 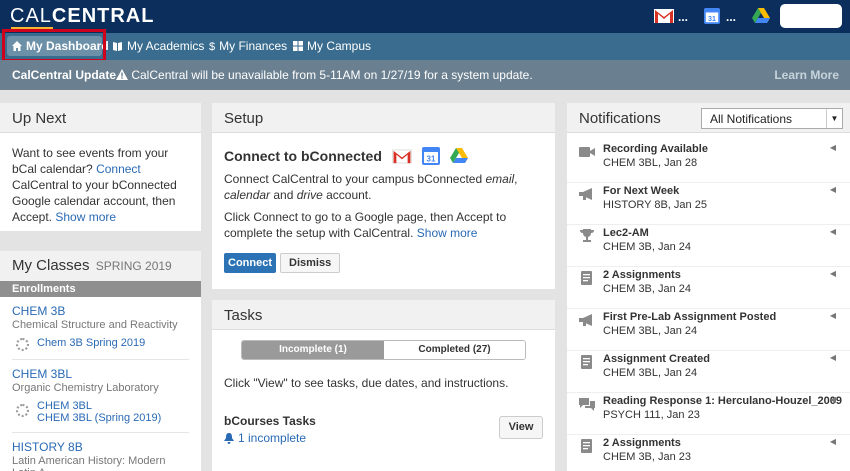 I want to click on calcentral-logo: CALCENTRAL, so click(x=82, y=16).